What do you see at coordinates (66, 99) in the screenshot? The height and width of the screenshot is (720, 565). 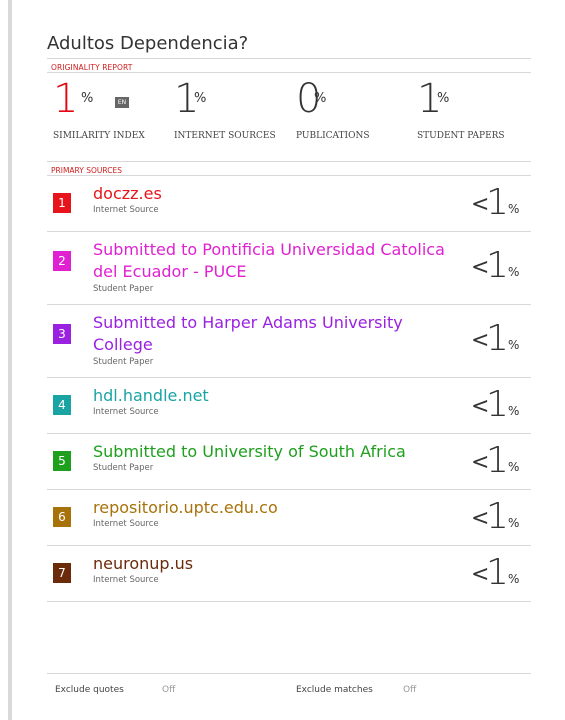 I see `similarity-value: 1` at bounding box center [66, 99].